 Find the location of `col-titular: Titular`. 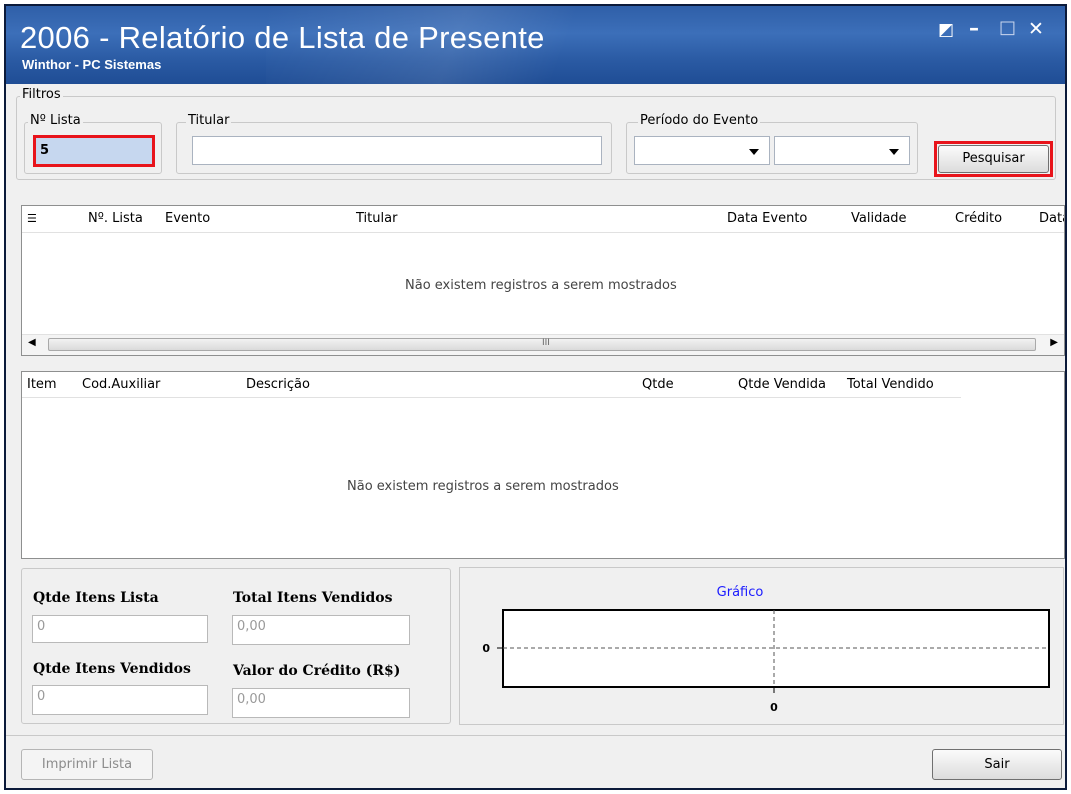

col-titular: Titular is located at coordinates (376, 218).